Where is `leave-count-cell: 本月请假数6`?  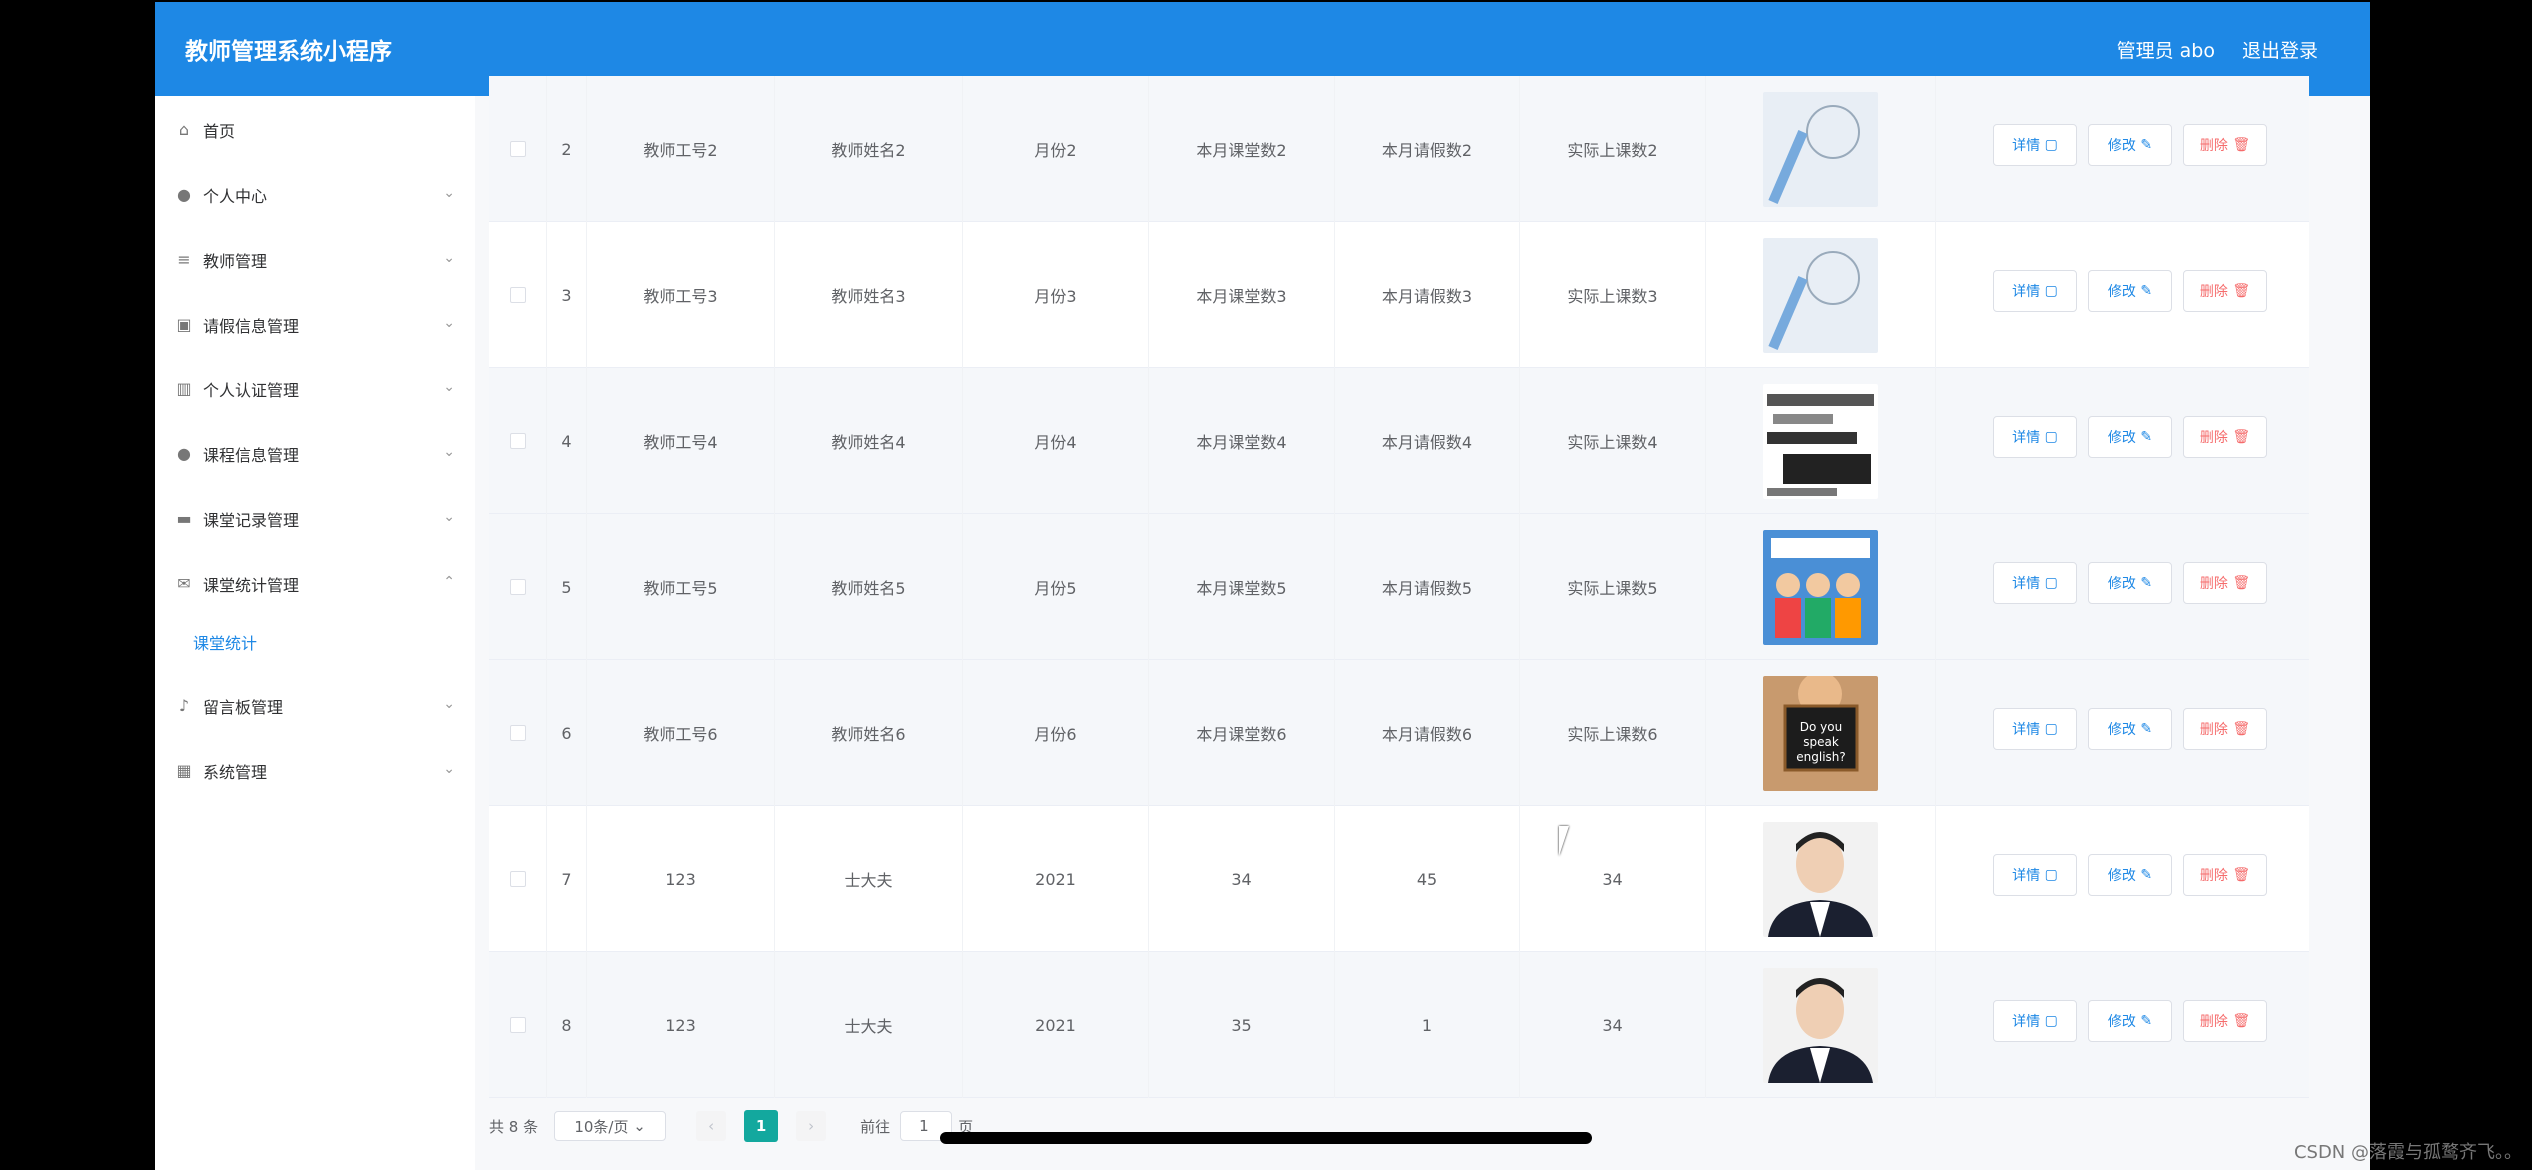 leave-count-cell: 本月请假数6 is located at coordinates (1427, 733).